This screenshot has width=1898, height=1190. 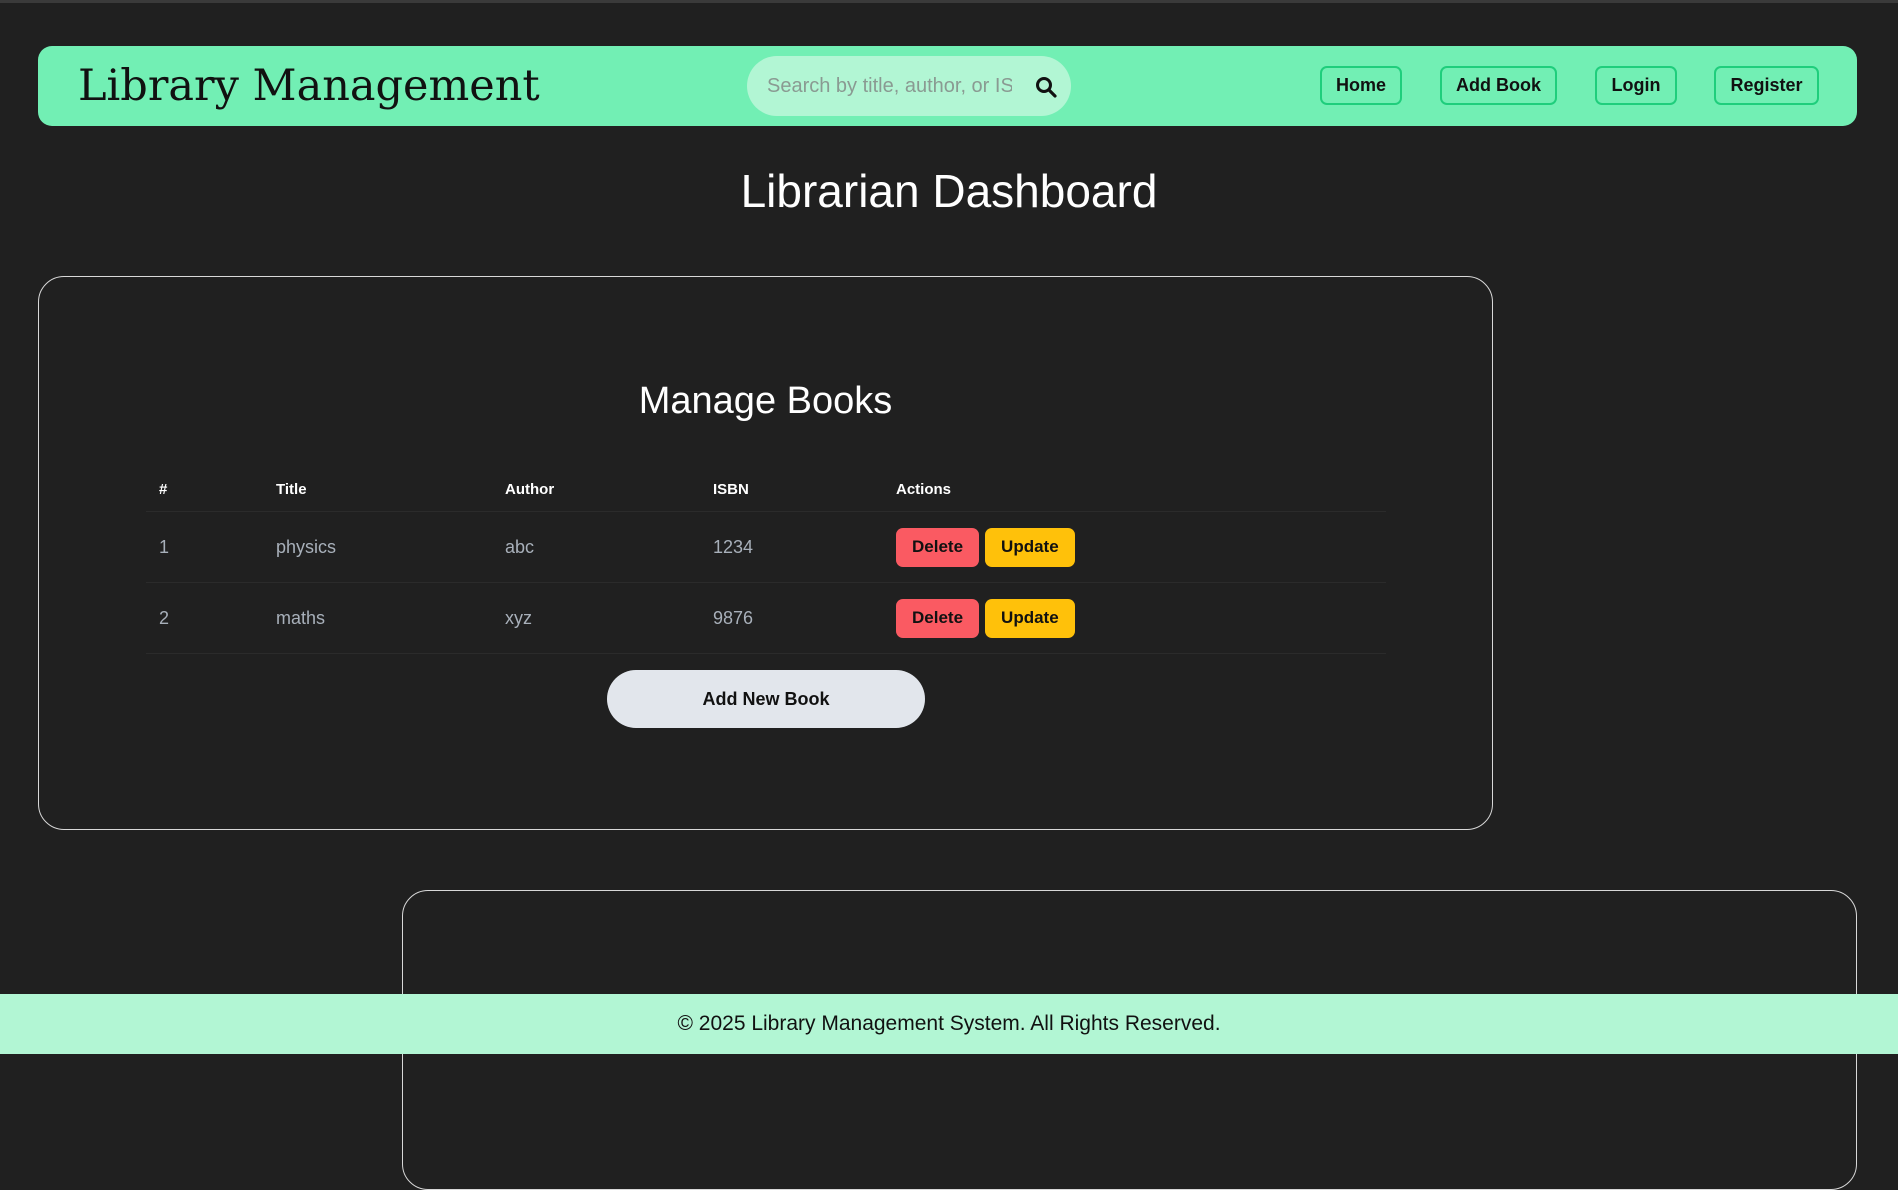 What do you see at coordinates (889, 86) in the screenshot?
I see `search-input` at bounding box center [889, 86].